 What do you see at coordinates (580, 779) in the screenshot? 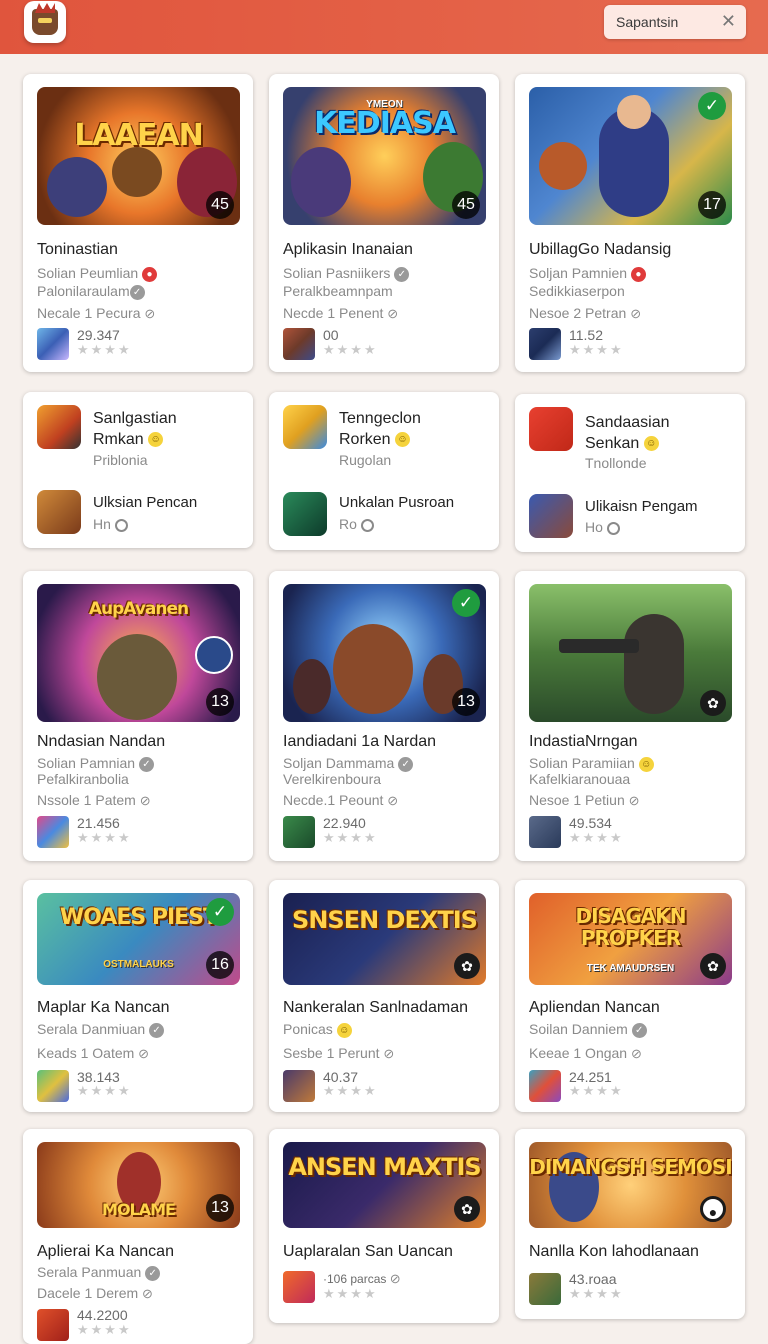
I see `card-meta-2: Kafelkiaranouaa` at bounding box center [580, 779].